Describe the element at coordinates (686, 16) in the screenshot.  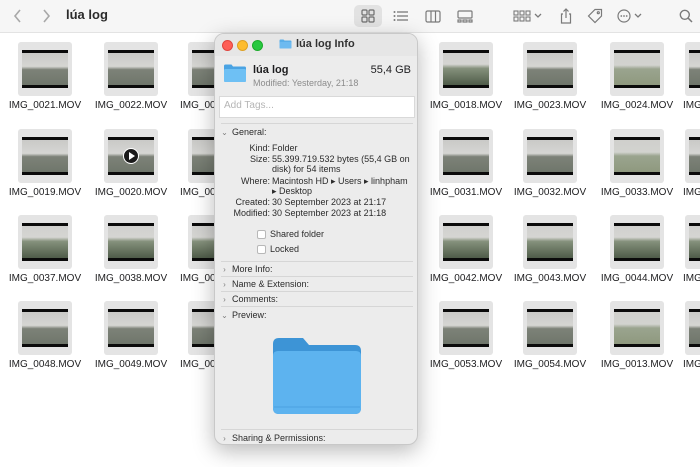
I see `search-button` at that location.